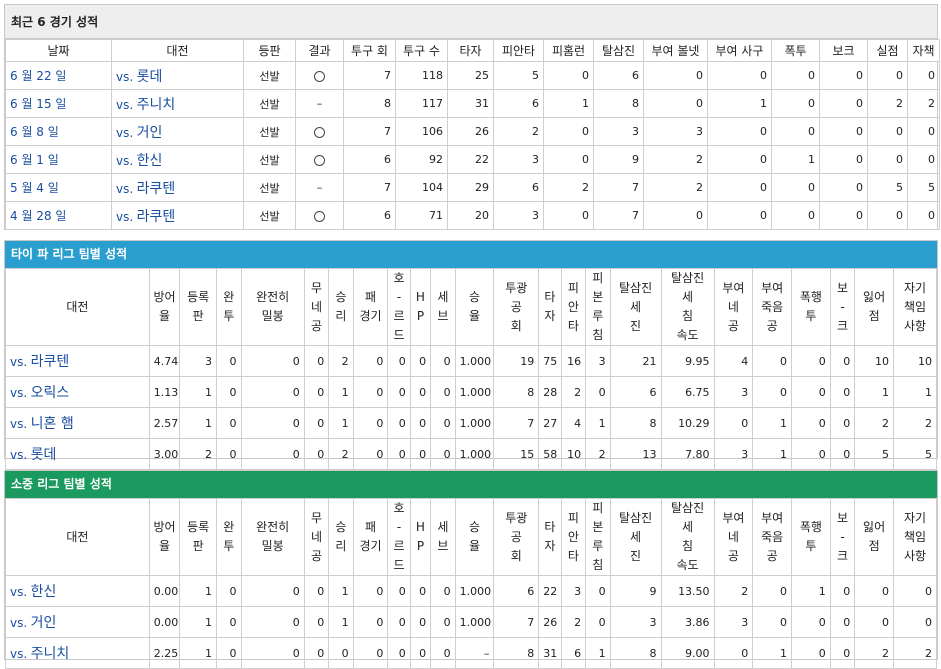 The width and height of the screenshot is (941, 669). I want to click on result-cell: –, so click(319, 187).